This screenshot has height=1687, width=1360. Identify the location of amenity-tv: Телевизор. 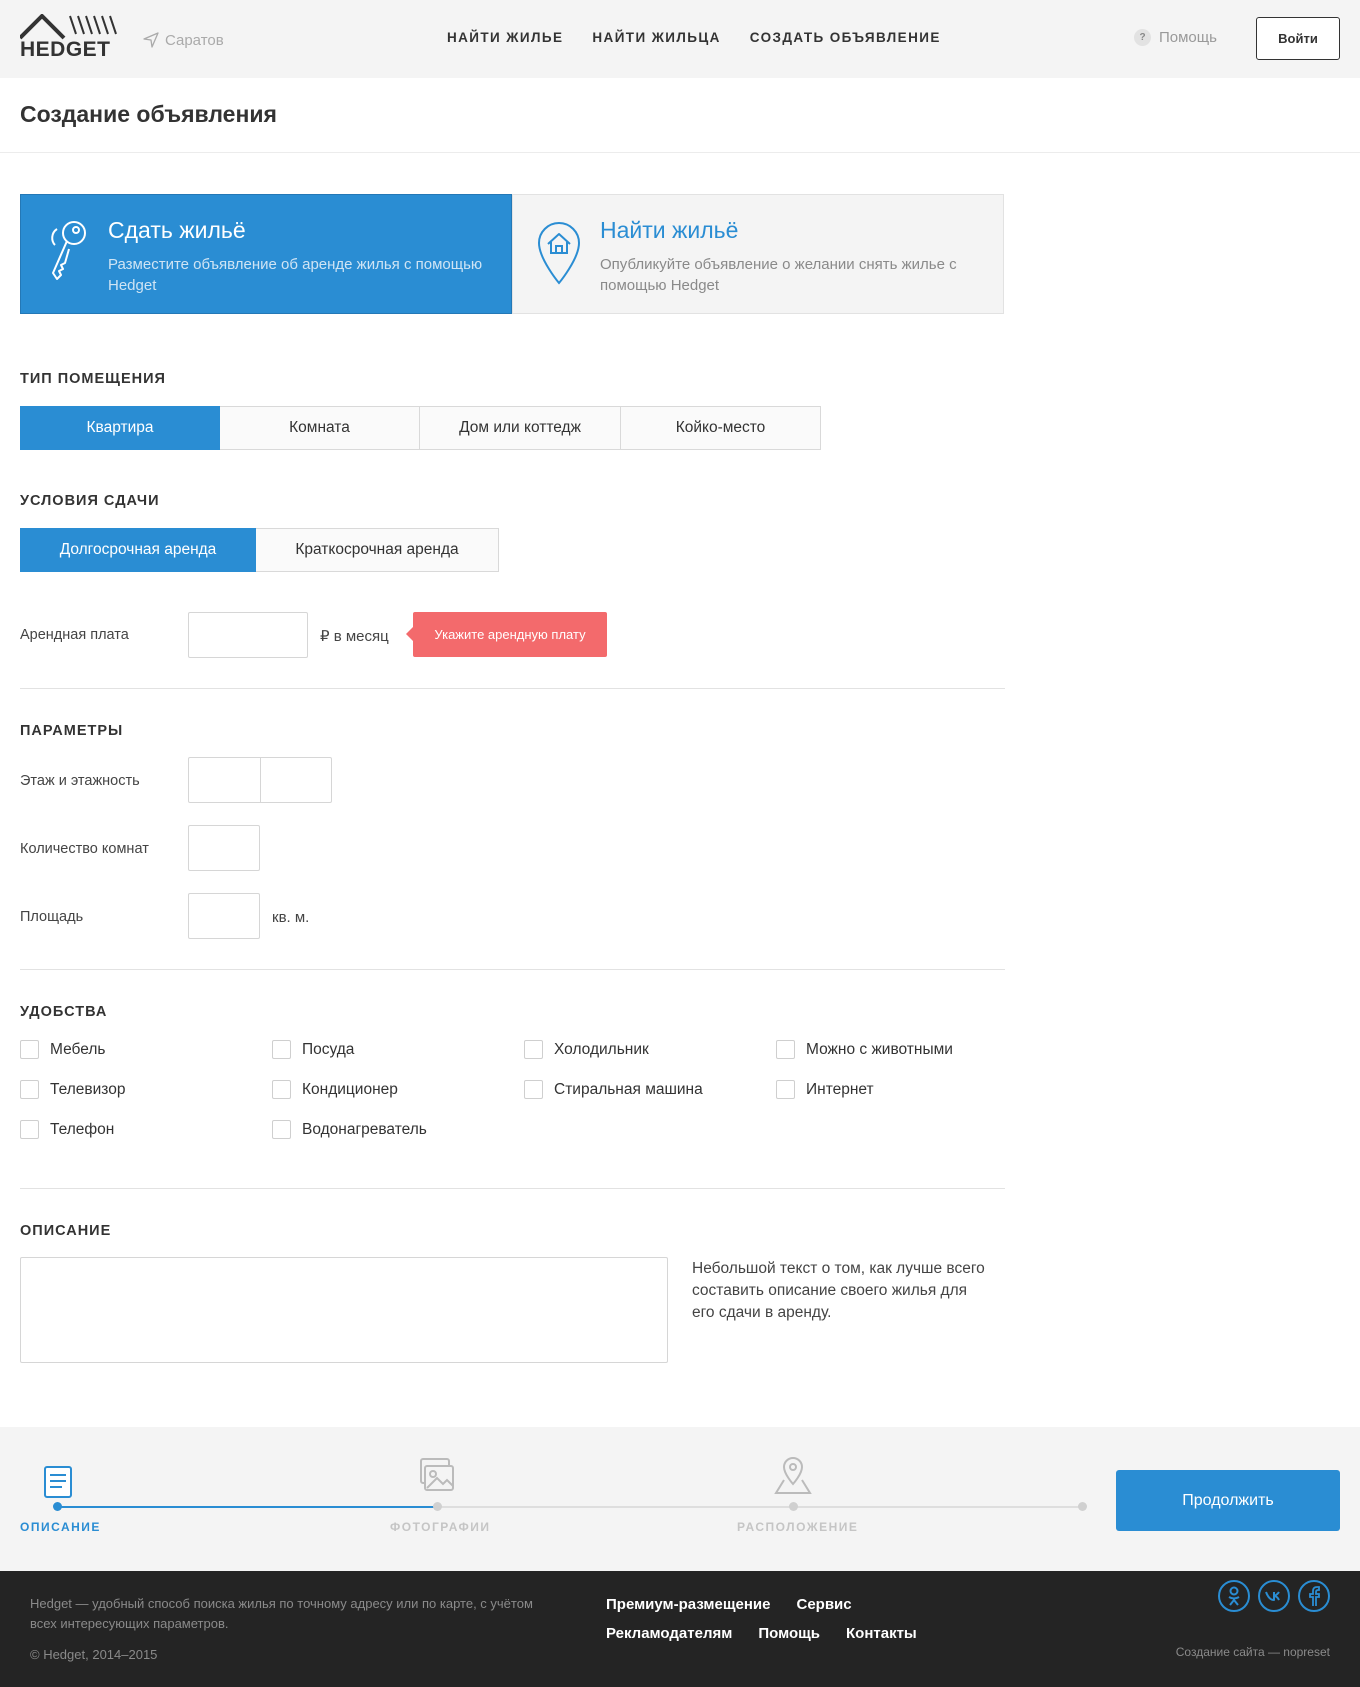
(72, 1089).